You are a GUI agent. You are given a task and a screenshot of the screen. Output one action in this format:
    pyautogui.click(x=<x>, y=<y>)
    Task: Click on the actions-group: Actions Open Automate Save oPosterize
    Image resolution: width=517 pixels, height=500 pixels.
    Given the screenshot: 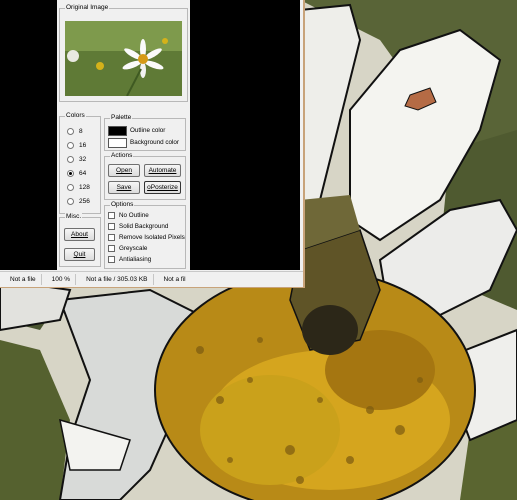 What is the action you would take?
    pyautogui.click(x=145, y=176)
    